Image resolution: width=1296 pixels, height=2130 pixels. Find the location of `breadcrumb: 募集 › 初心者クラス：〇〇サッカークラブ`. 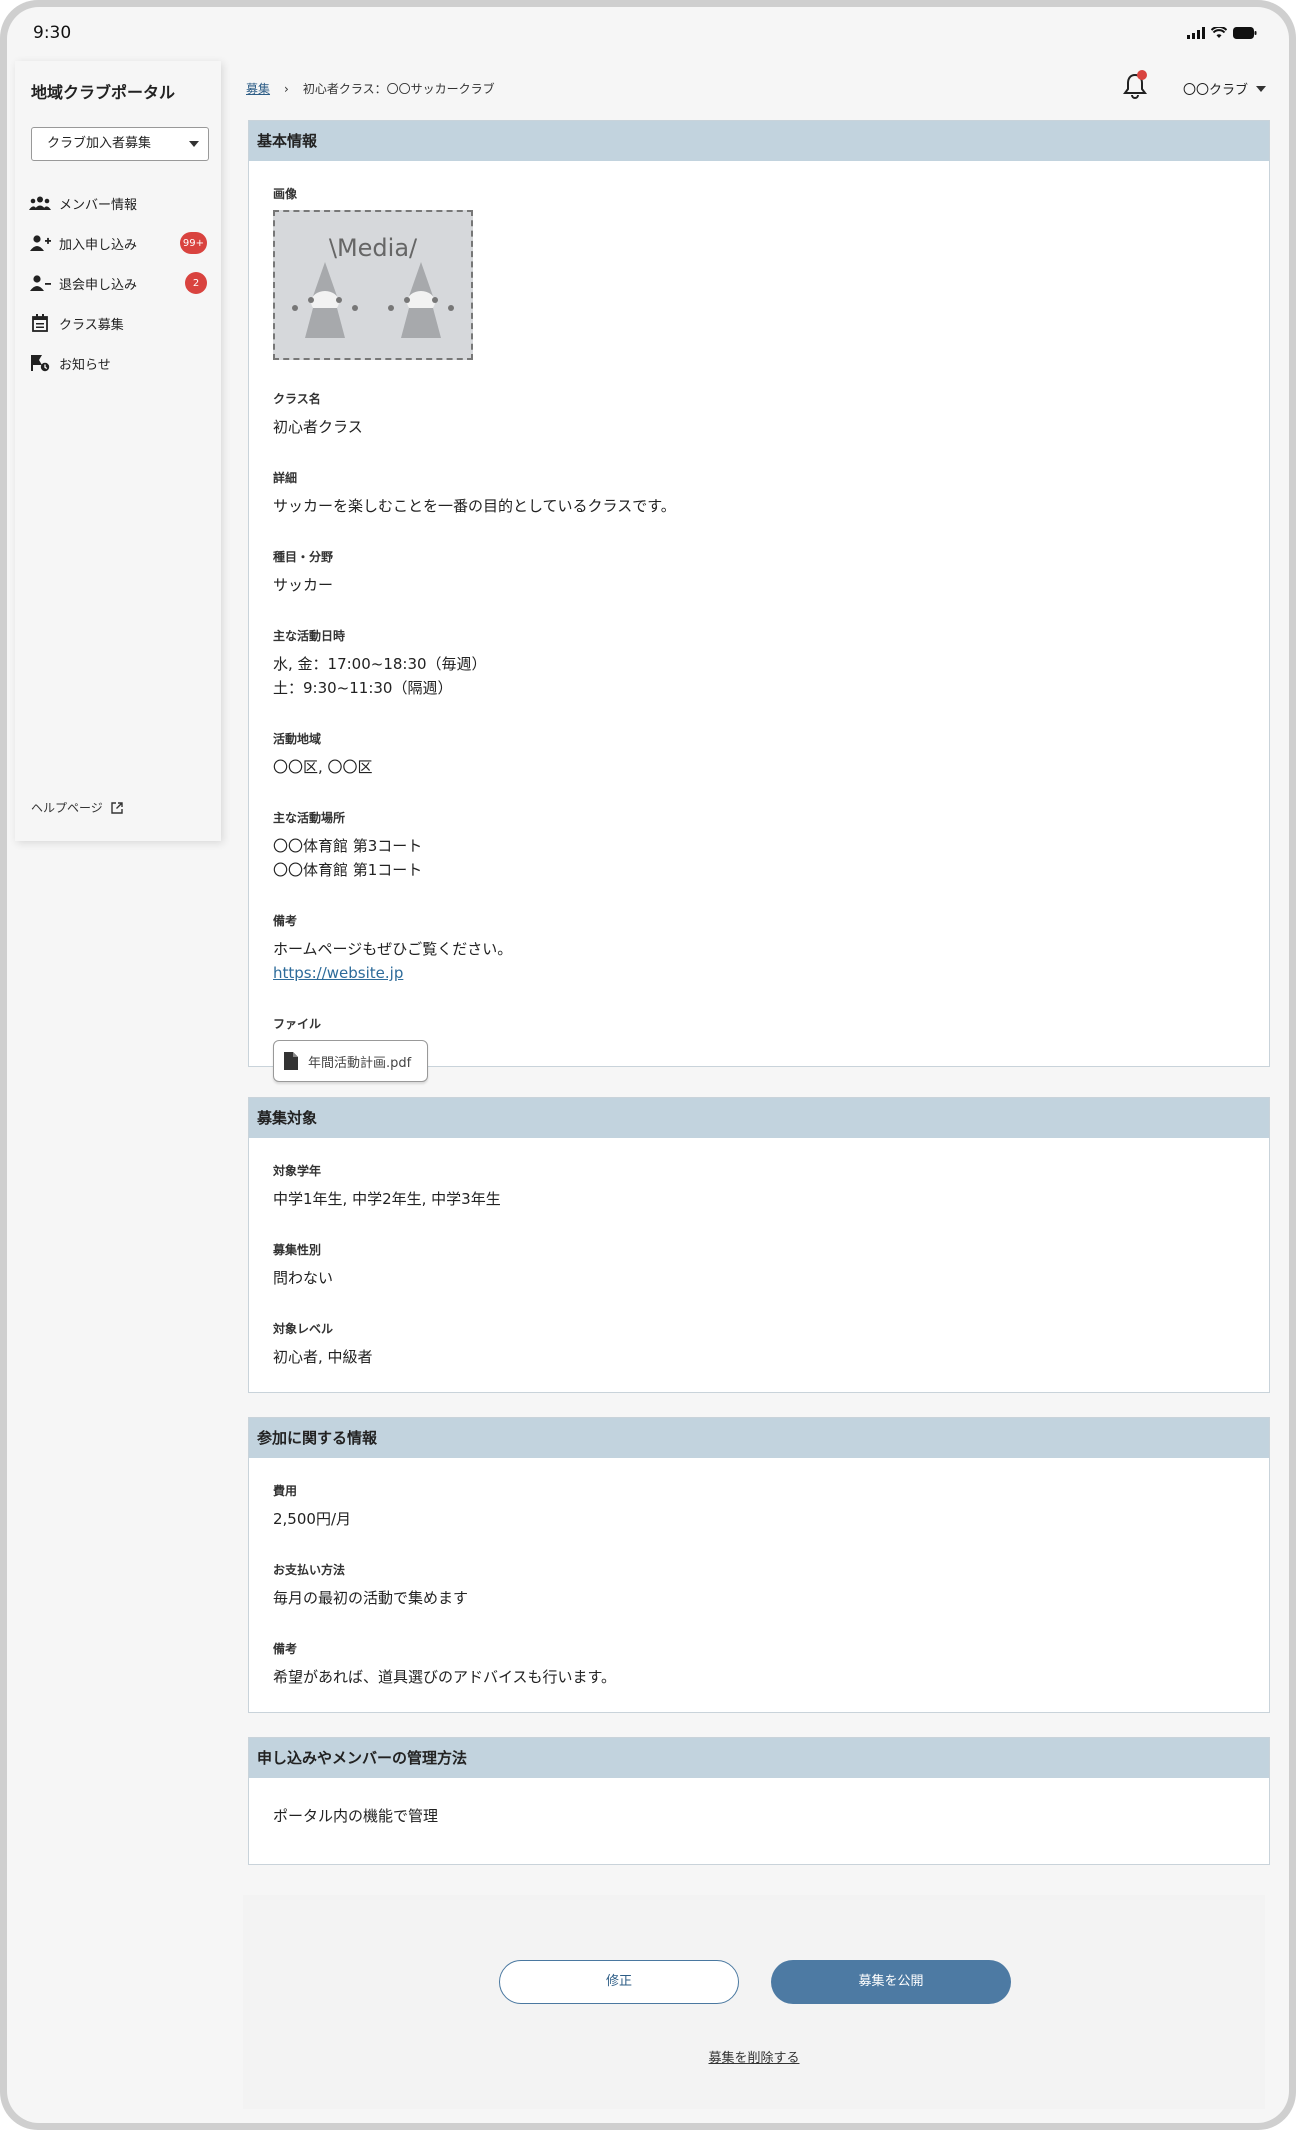

breadcrumb: 募集 › 初心者クラス：〇〇サッカークラブ is located at coordinates (370, 88).